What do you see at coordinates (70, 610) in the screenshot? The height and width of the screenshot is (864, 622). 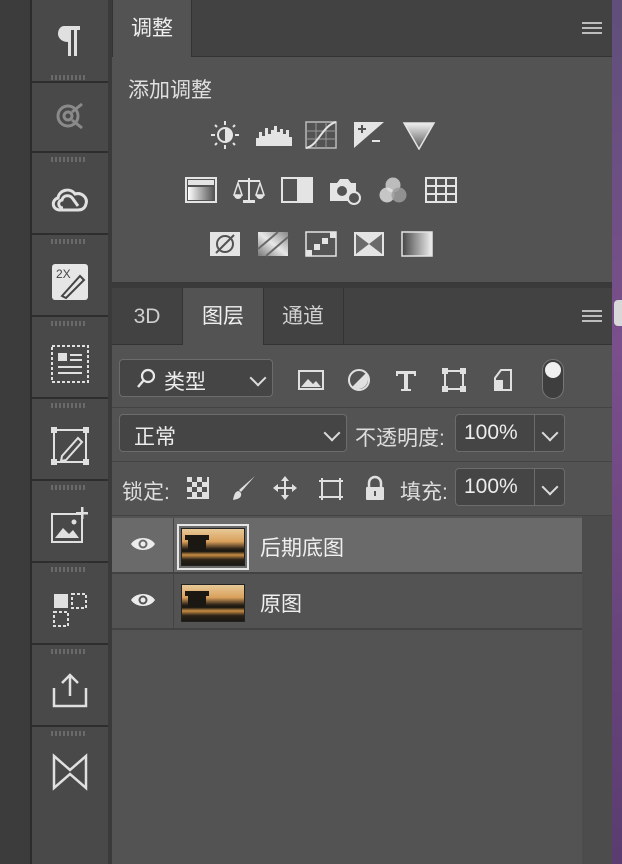 I see `select-blocks-icon` at bounding box center [70, 610].